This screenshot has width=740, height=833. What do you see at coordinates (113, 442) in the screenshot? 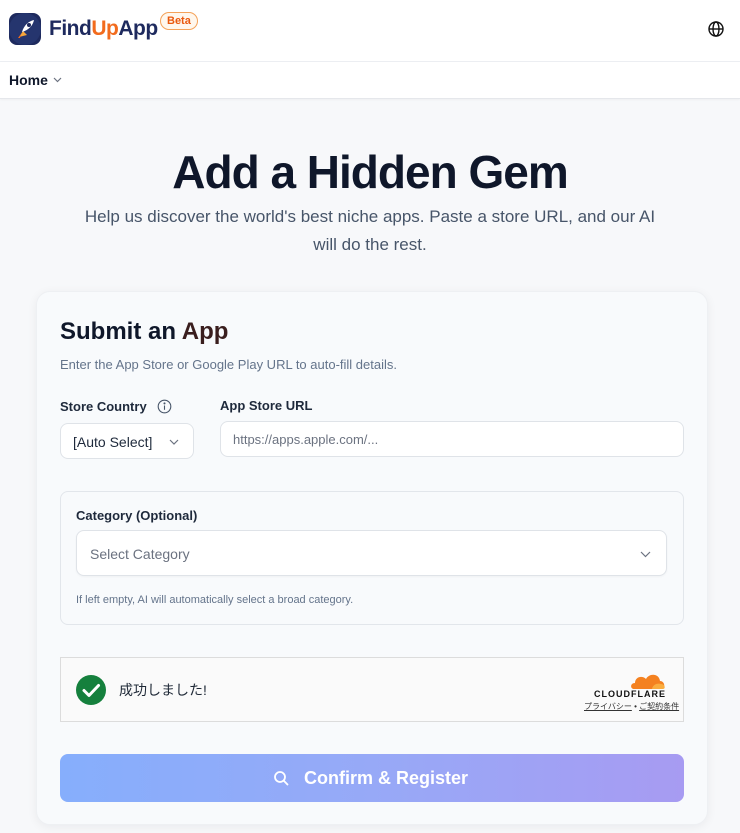
I see `store-country-value: [Auto Select]` at bounding box center [113, 442].